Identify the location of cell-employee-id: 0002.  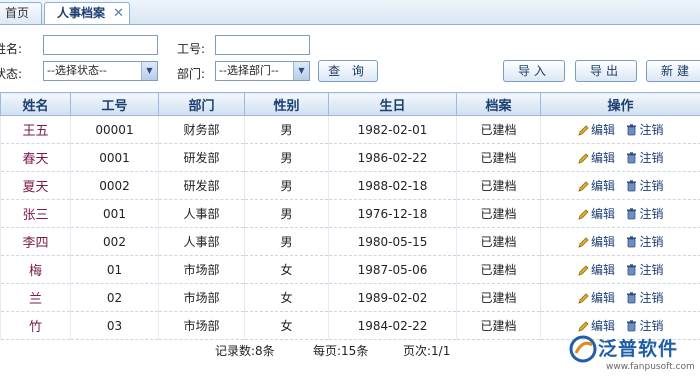
(114, 185).